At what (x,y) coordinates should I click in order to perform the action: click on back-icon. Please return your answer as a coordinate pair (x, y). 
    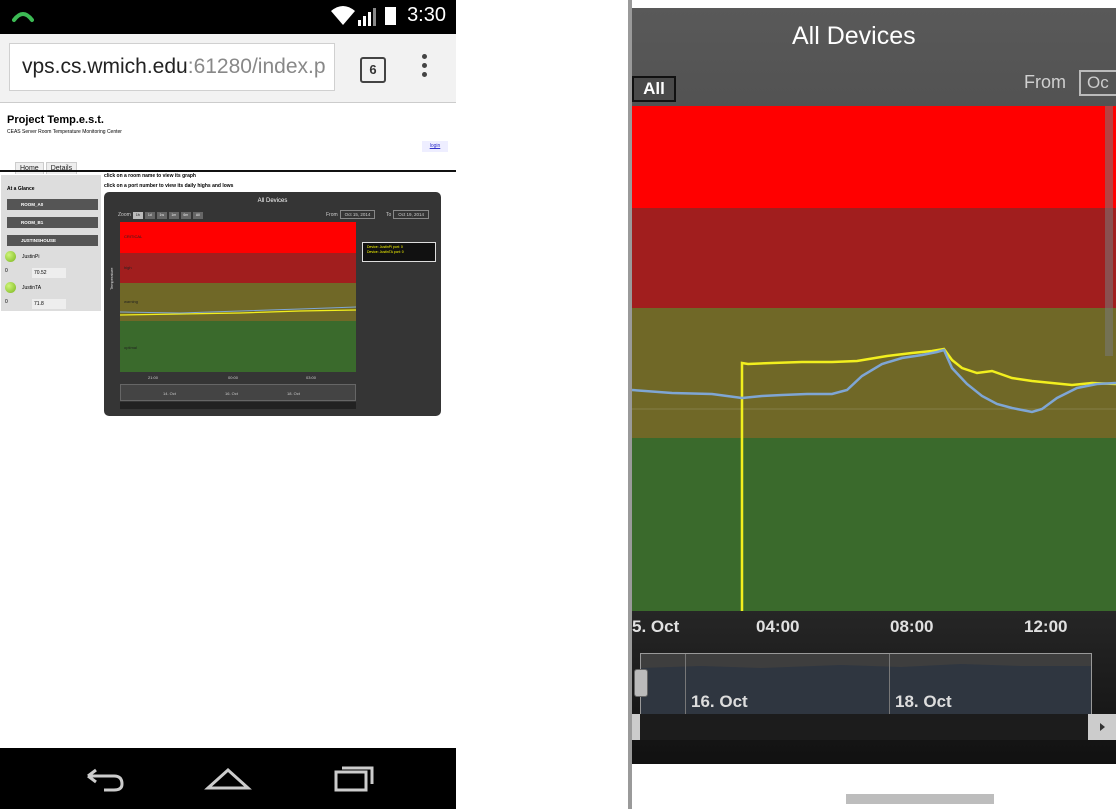
    Looking at the image, I should click on (102, 778).